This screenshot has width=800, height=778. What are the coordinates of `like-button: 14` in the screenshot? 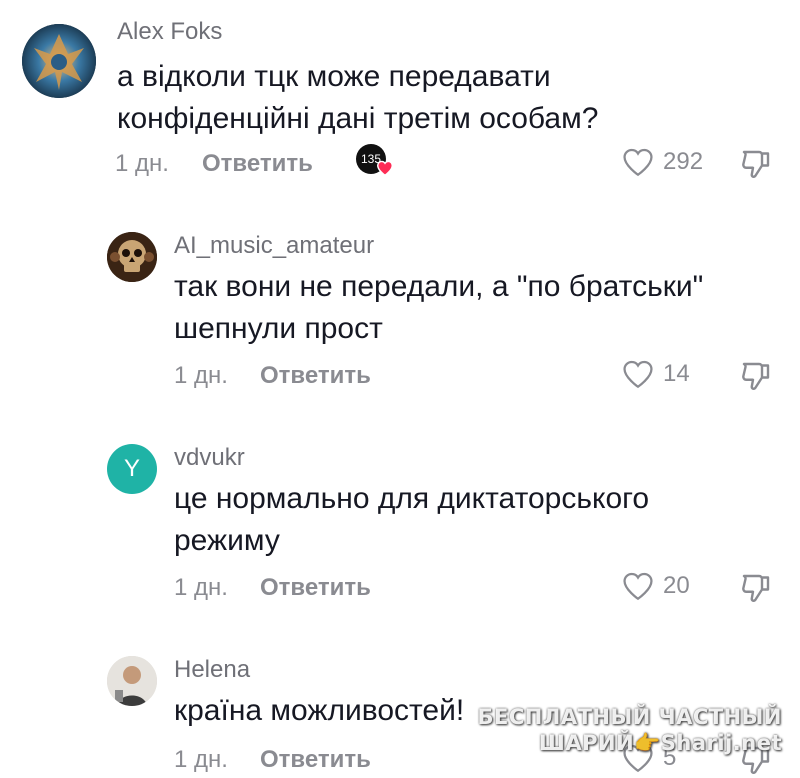 It's located at (655, 374).